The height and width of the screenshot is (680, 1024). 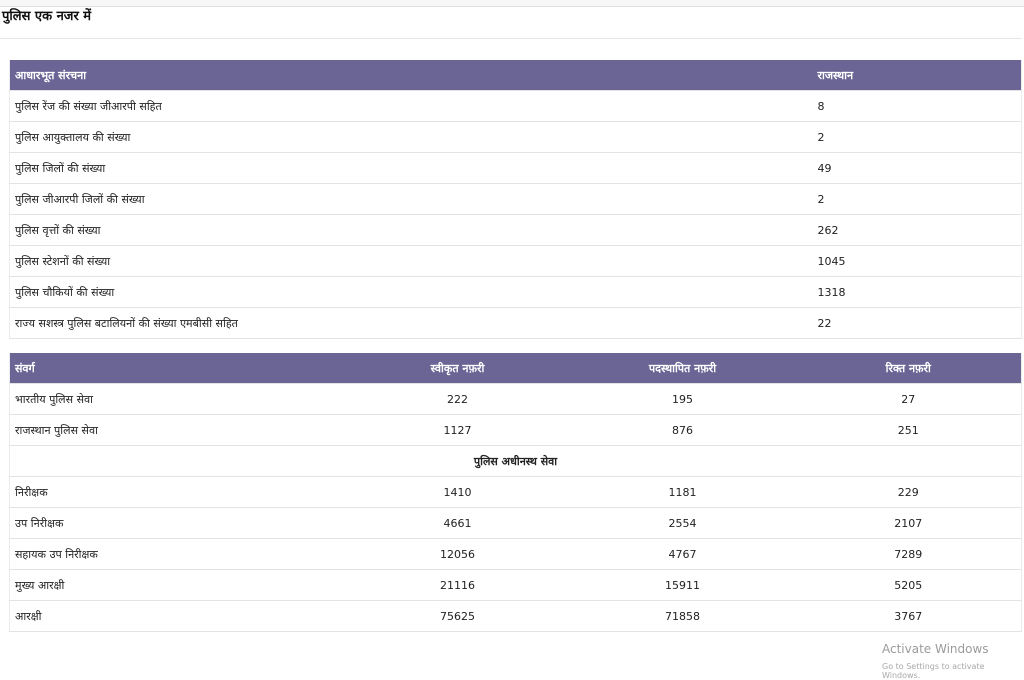 I want to click on row-label: पुलिस चौकियों की संख्या, so click(x=411, y=292).